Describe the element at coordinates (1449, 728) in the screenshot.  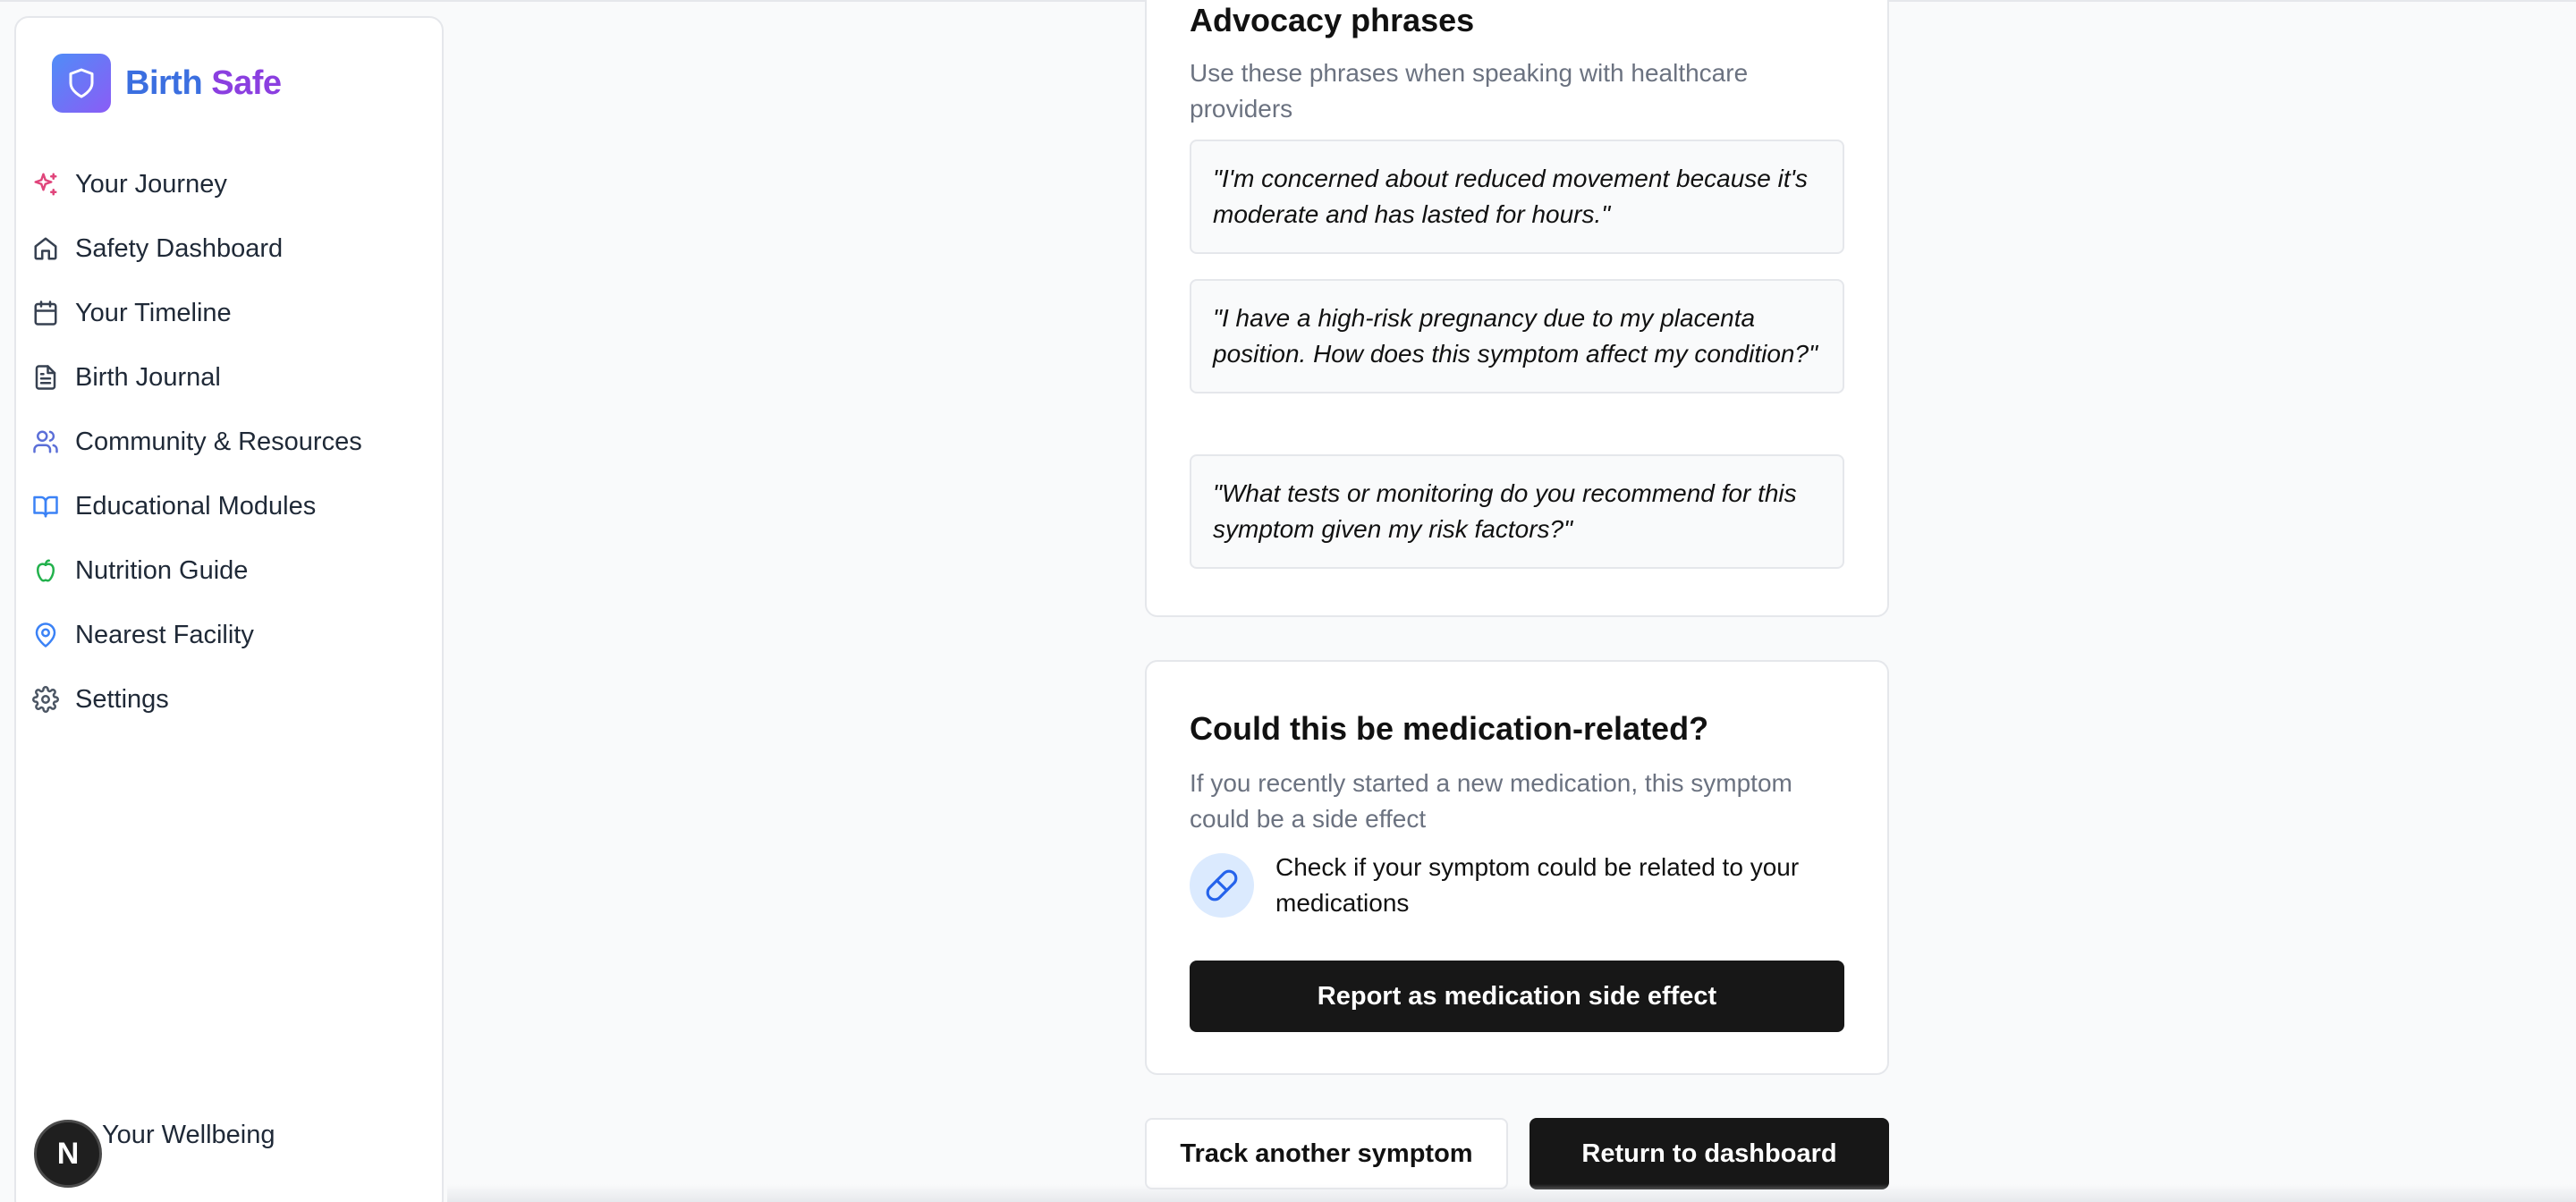
I see `medication-title: Could this be medication-related?` at that location.